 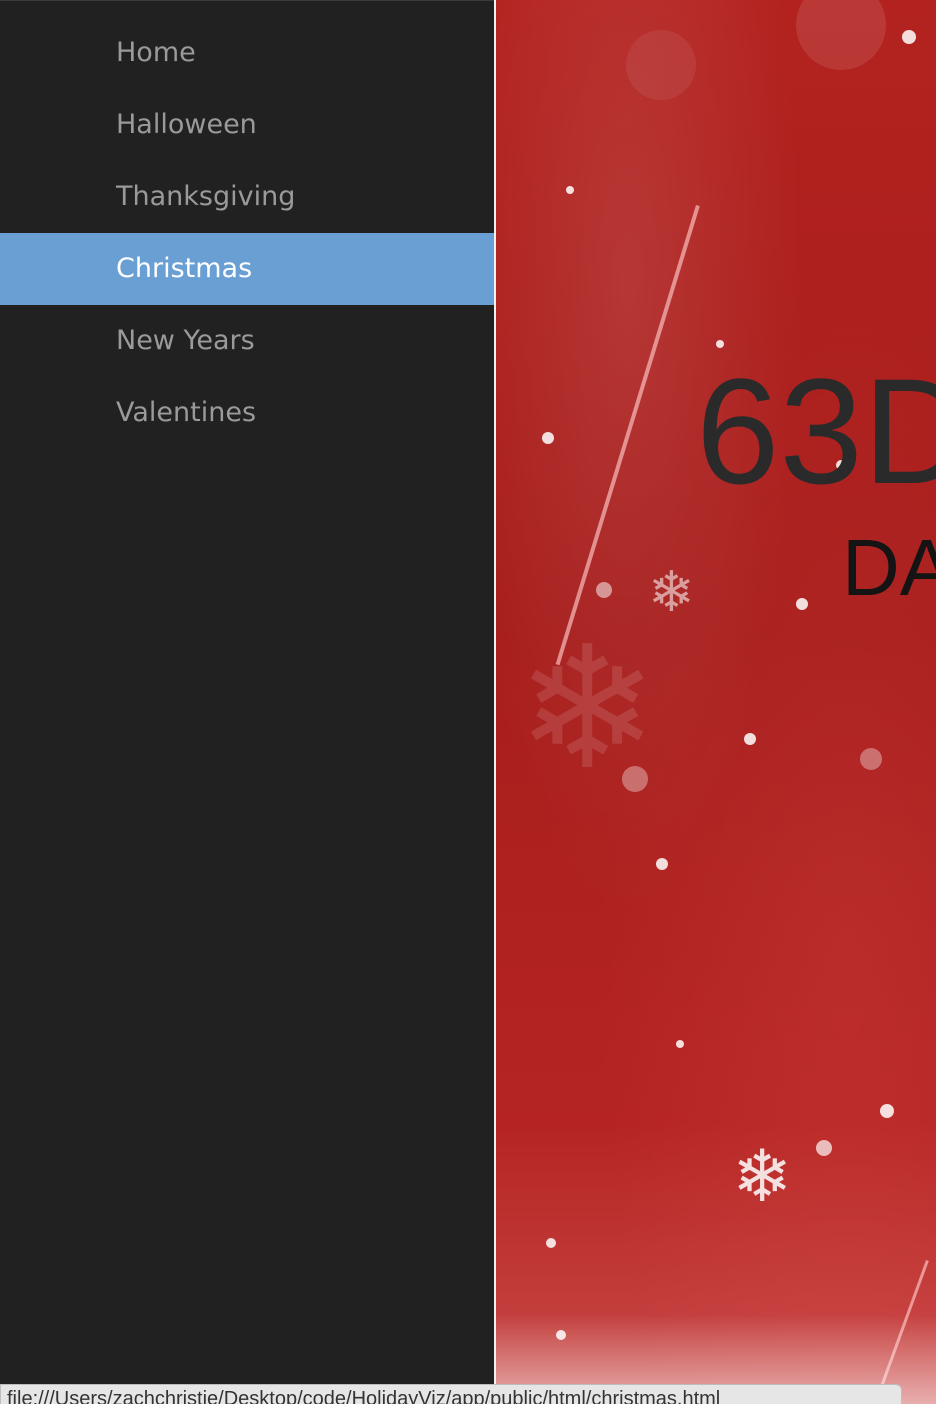 I want to click on sidebar-item-christmas: Christmas, so click(x=247, y=269).